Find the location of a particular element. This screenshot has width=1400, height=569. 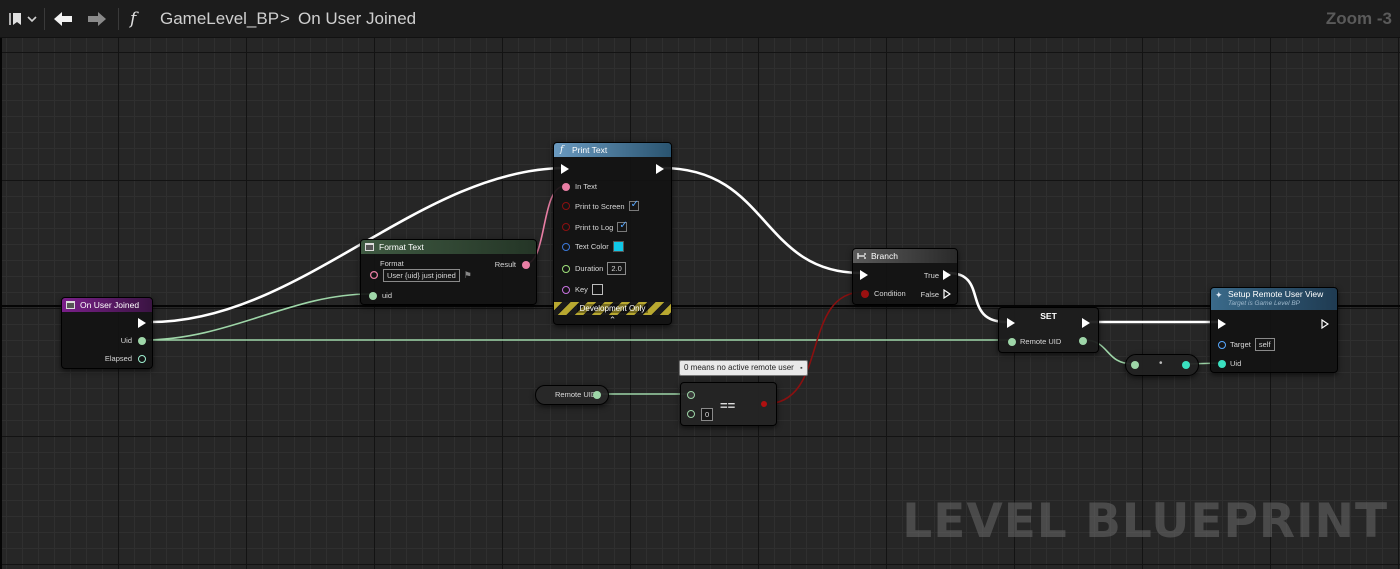

node-header: On User Joined is located at coordinates (107, 305).